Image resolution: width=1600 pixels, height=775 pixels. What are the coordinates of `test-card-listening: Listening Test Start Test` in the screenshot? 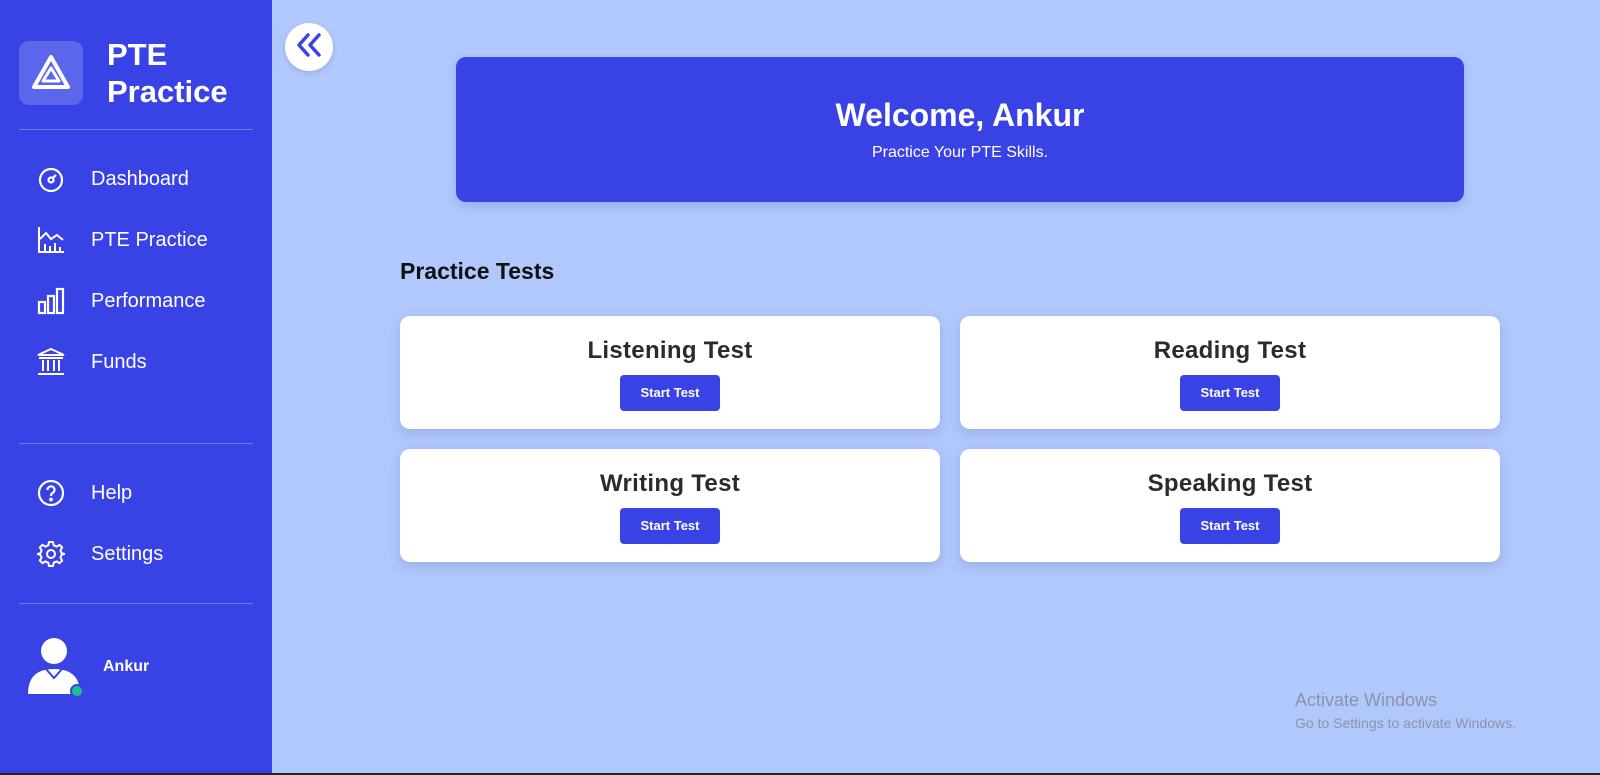 It's located at (670, 372).